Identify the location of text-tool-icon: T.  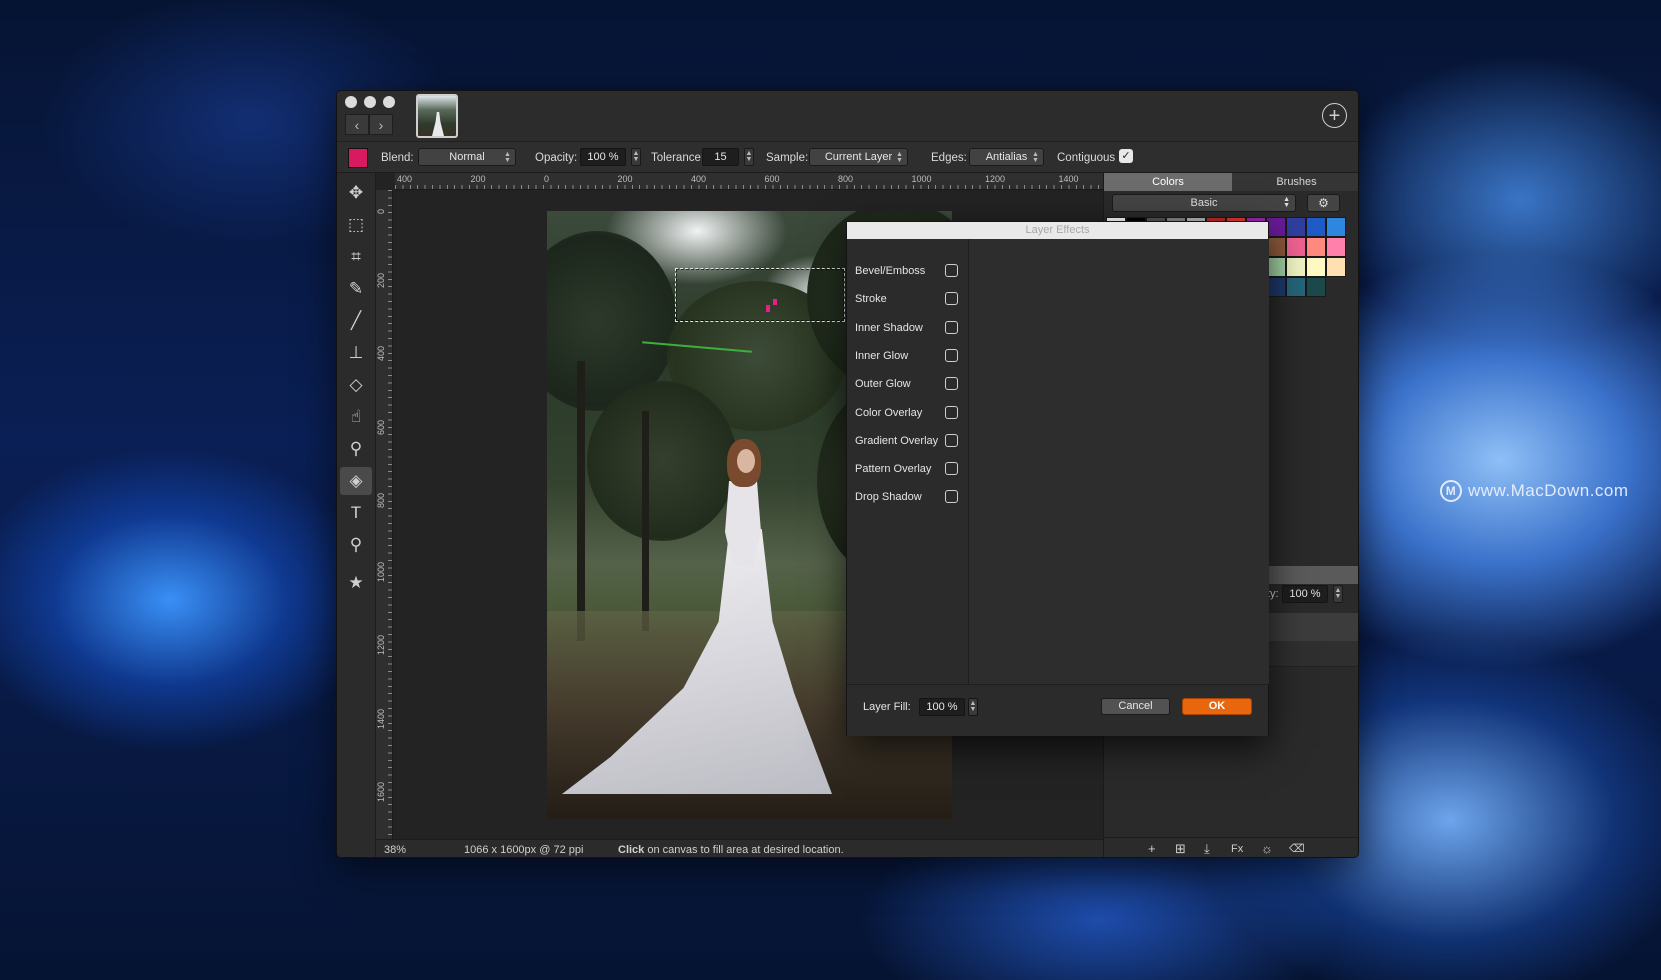
(356, 513).